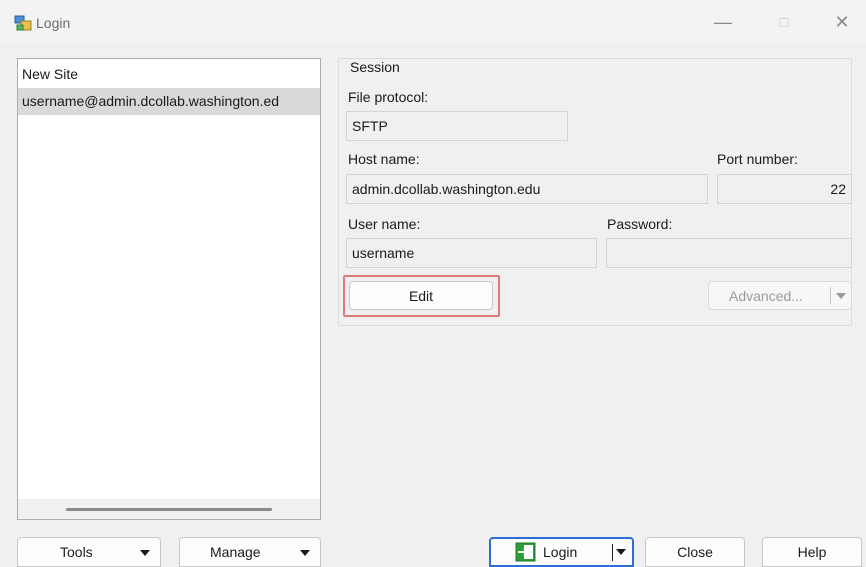 The image size is (866, 567). Describe the element at coordinates (841, 296) in the screenshot. I see `advanced-dropdown-icon` at that location.